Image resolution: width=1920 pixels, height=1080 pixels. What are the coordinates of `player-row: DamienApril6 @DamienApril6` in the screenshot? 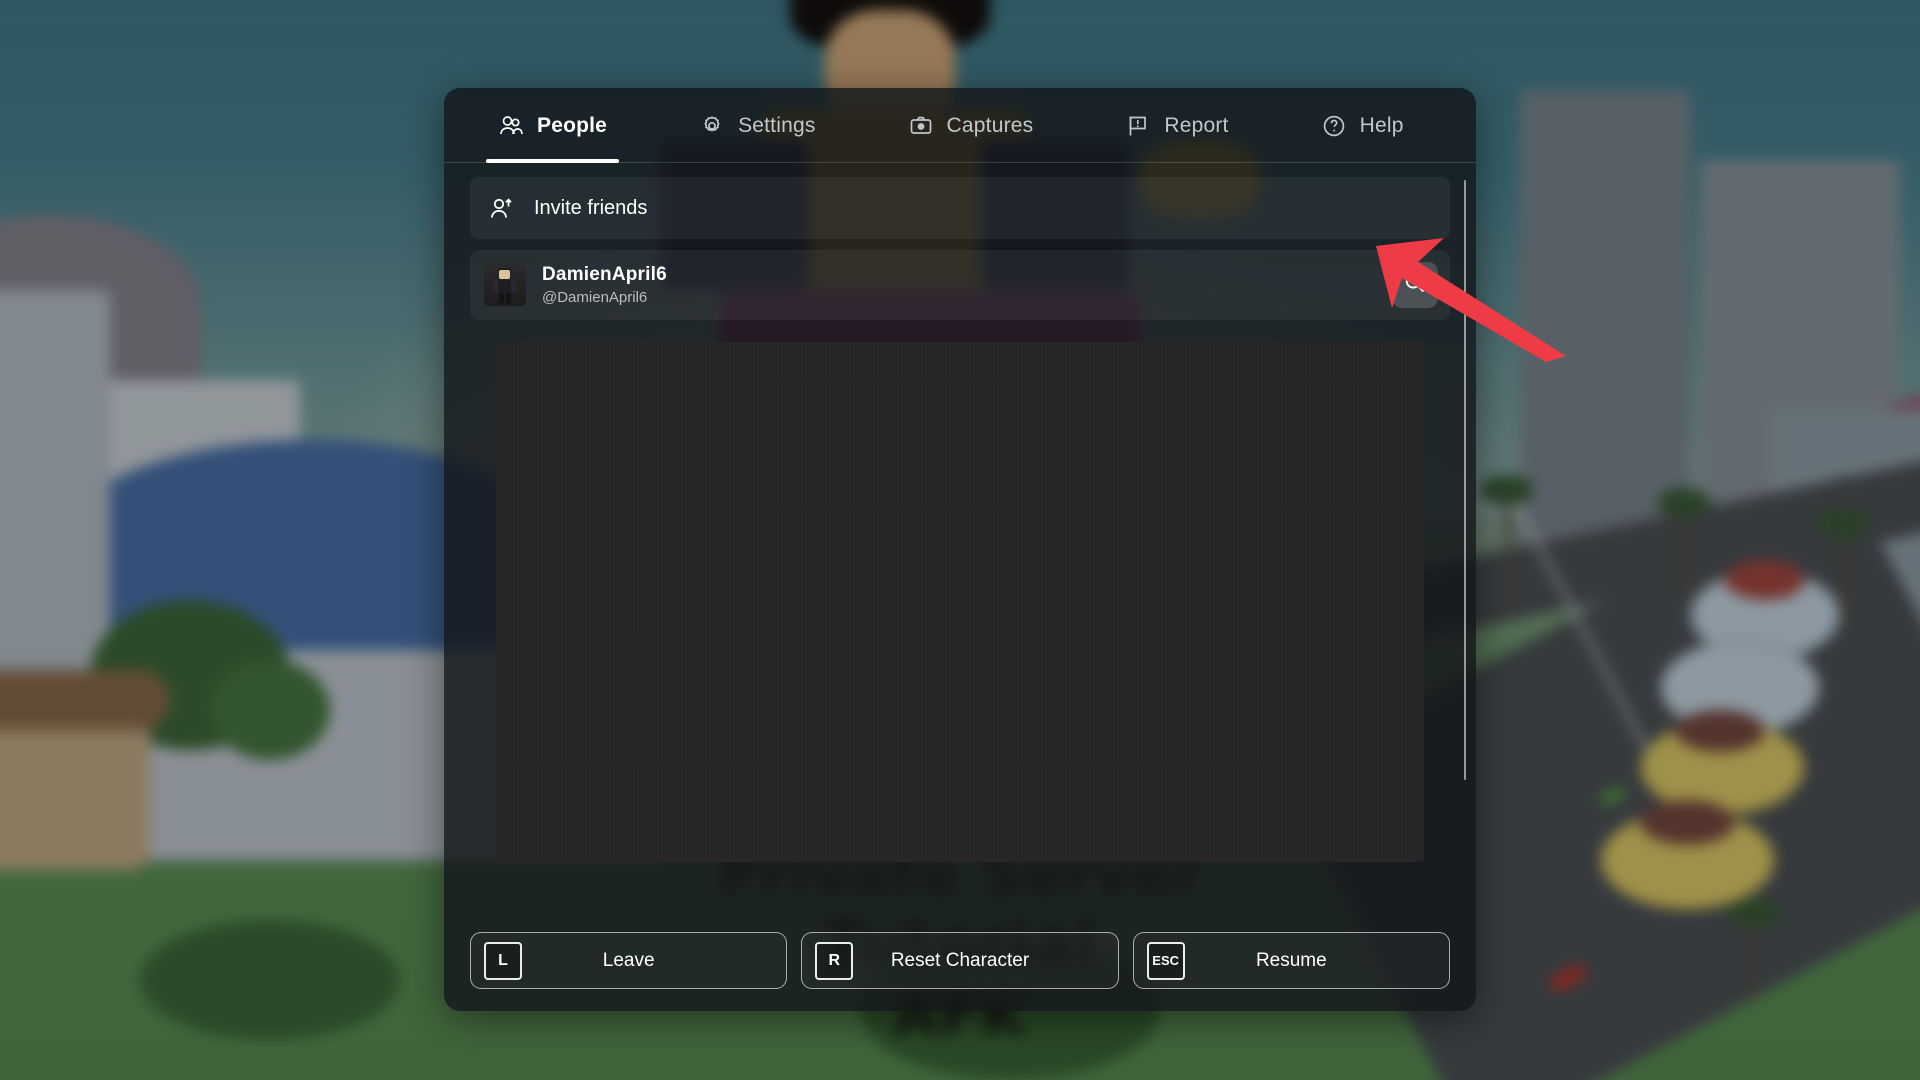 It's located at (960, 285).